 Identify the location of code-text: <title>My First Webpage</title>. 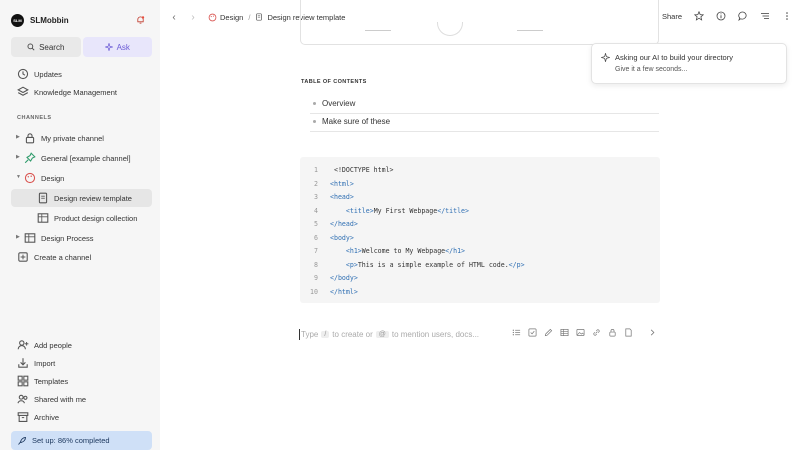
(399, 211).